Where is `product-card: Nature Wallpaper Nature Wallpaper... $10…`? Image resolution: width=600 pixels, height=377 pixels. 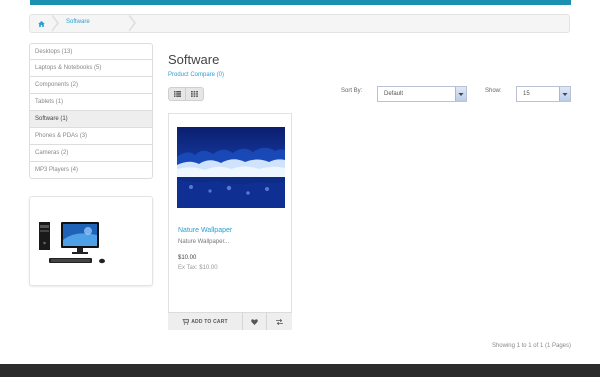
product-card: Nature Wallpaper Nature Wallpaper... $10… is located at coordinates (230, 221).